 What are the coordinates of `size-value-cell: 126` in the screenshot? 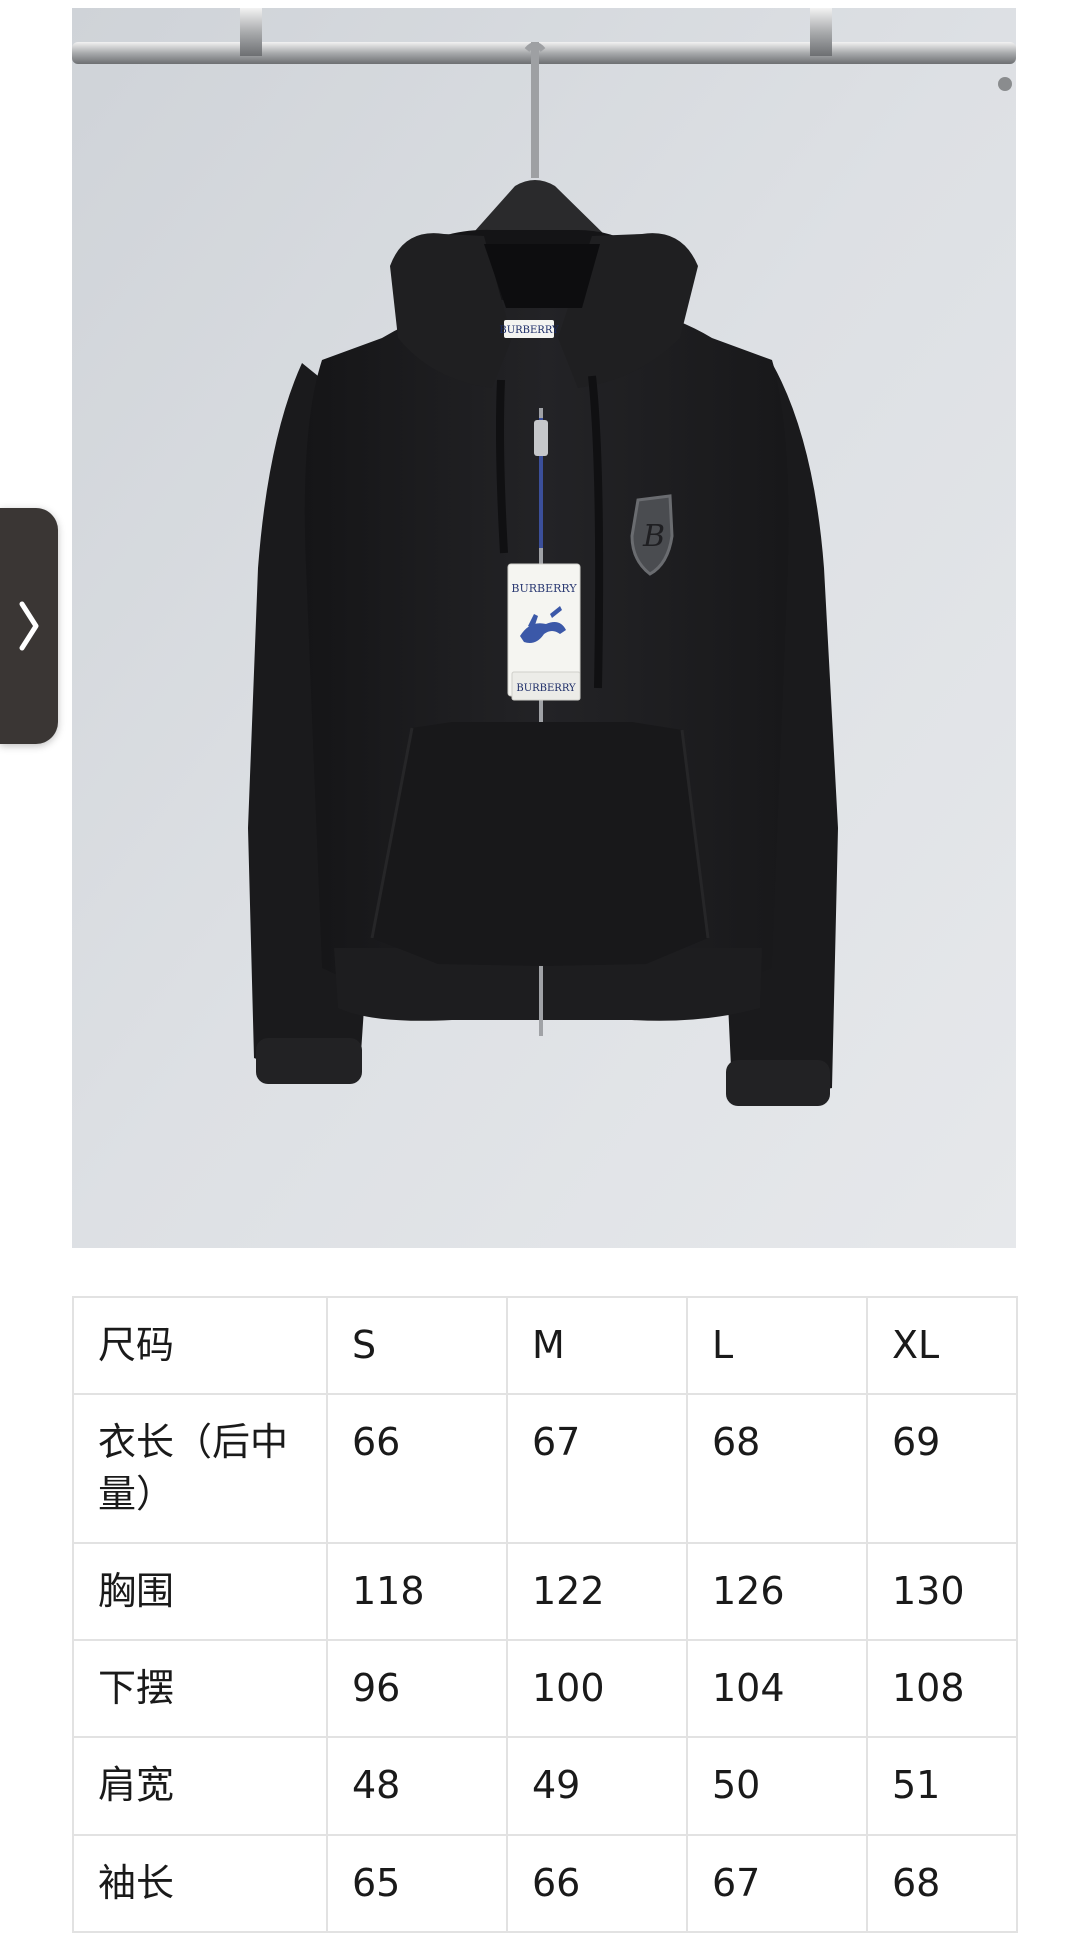 It's located at (777, 1591).